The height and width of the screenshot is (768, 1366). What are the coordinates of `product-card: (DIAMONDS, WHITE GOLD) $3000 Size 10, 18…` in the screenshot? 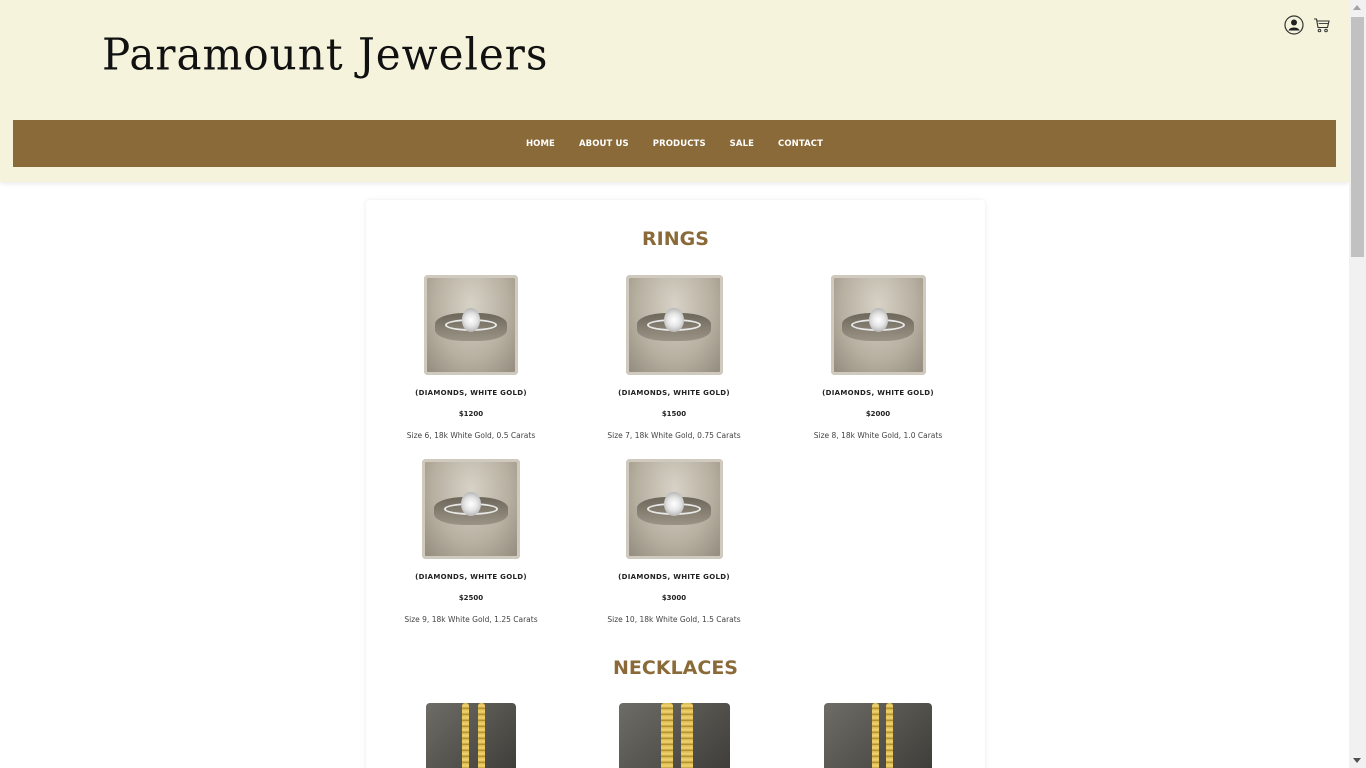 It's located at (674, 541).